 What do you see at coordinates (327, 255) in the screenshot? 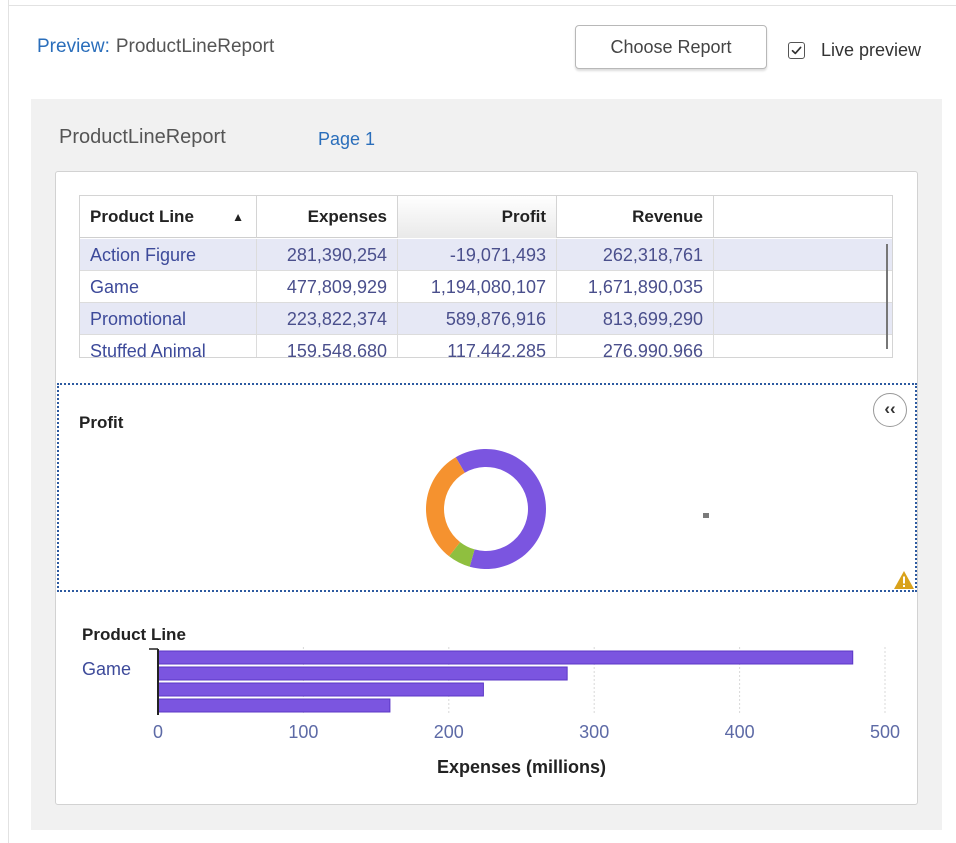
I see `cell-expenses: 281,390,254` at bounding box center [327, 255].